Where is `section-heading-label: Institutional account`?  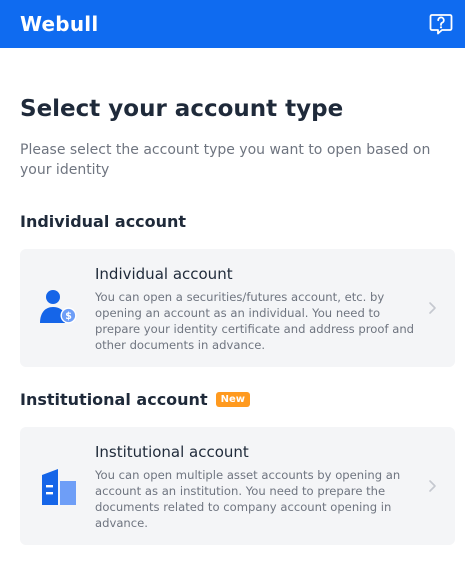 section-heading-label: Institutional account is located at coordinates (114, 399).